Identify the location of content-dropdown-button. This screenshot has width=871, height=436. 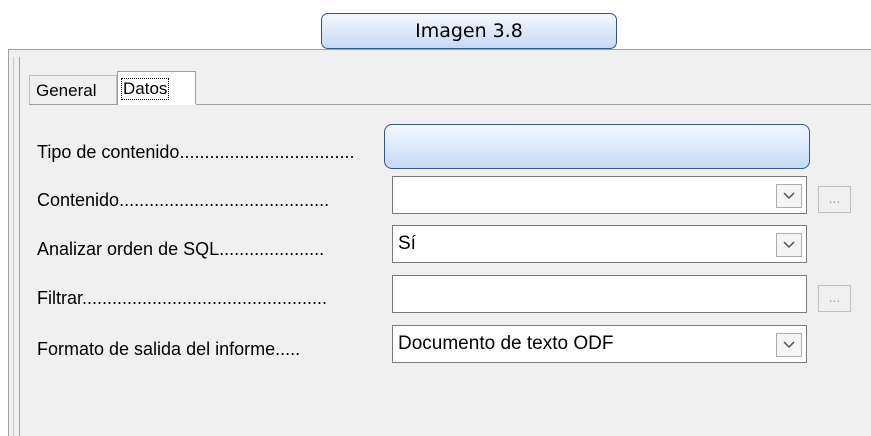
(789, 196).